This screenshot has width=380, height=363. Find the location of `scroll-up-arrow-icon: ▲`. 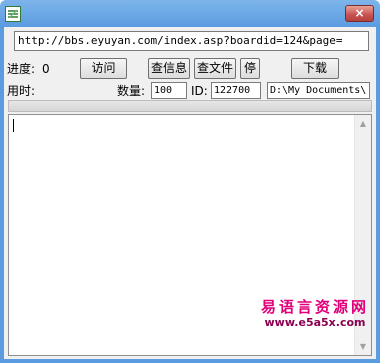

scroll-up-arrow-icon: ▲ is located at coordinates (363, 123).